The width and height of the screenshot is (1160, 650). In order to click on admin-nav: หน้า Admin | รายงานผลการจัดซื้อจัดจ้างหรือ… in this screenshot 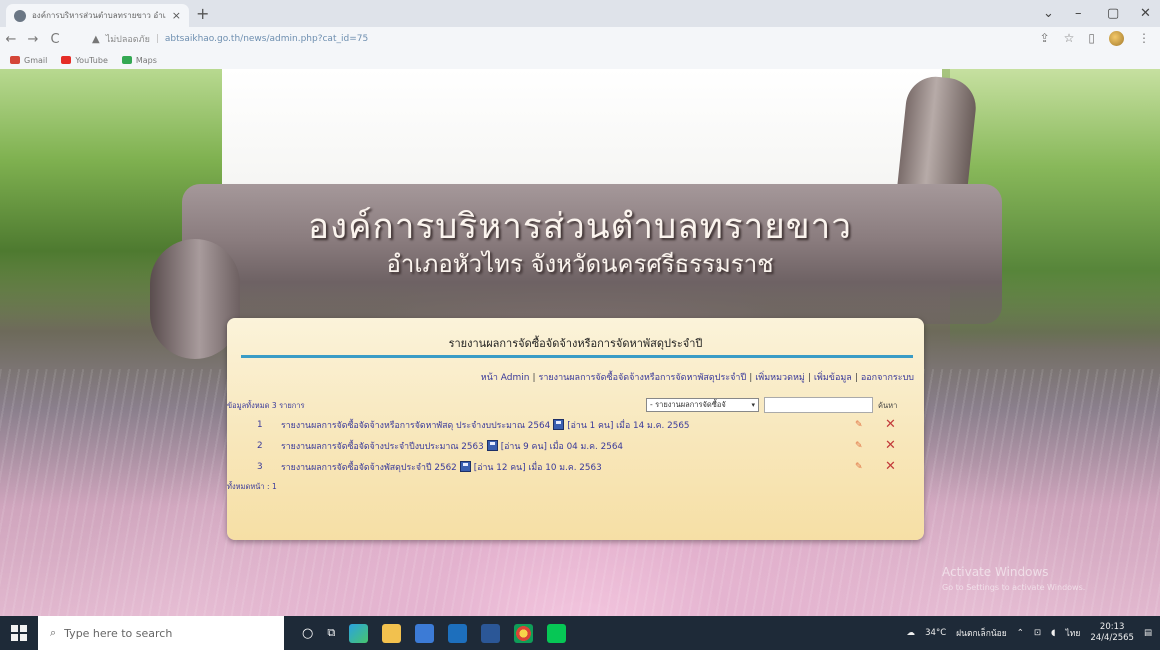, I will do `click(697, 377)`.